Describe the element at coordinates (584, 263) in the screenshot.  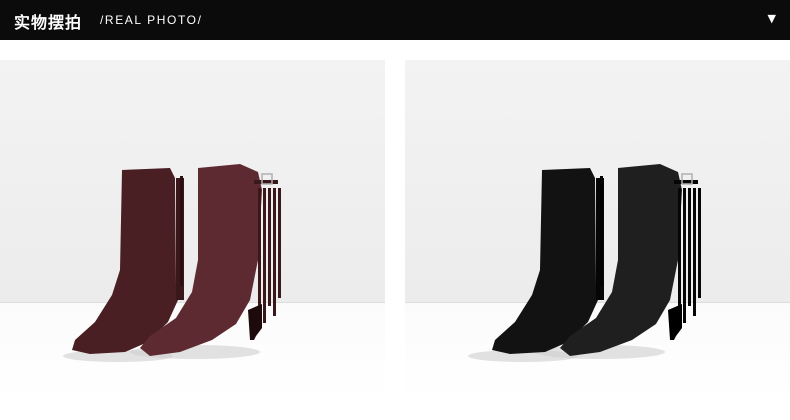
I see `boots-black-image` at that location.